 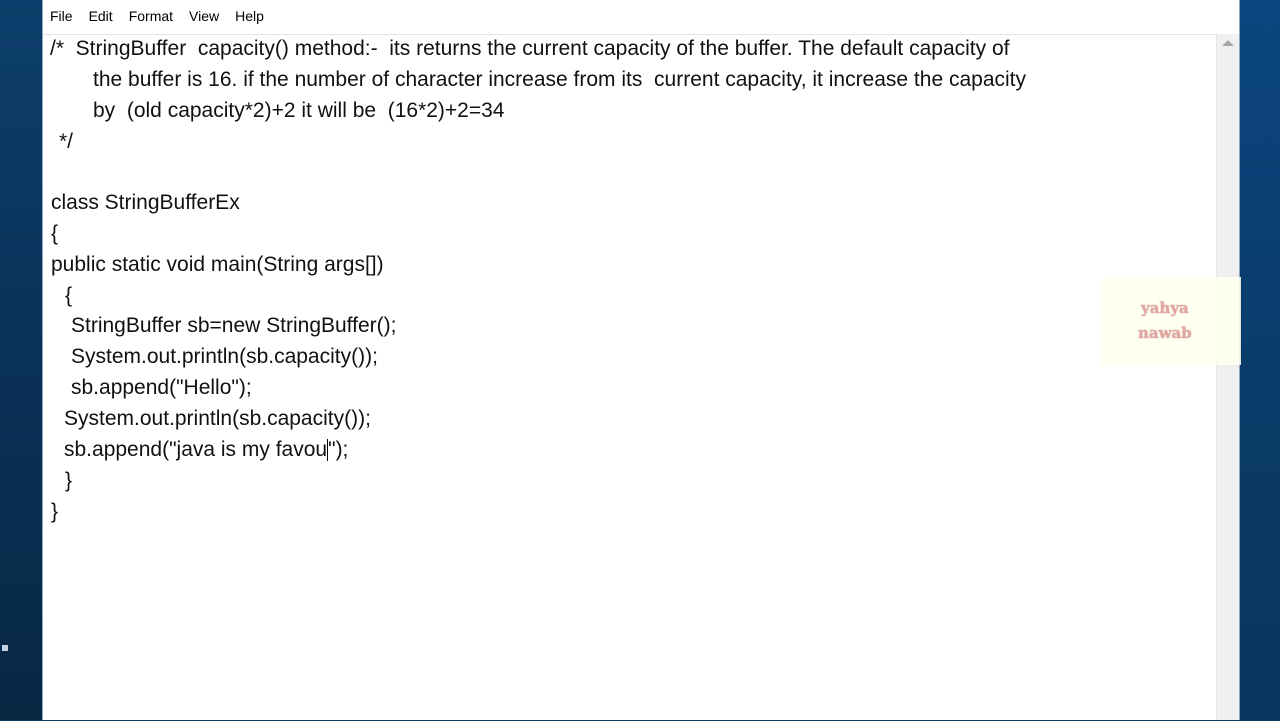 I want to click on menu-help: Help, so click(x=249, y=19).